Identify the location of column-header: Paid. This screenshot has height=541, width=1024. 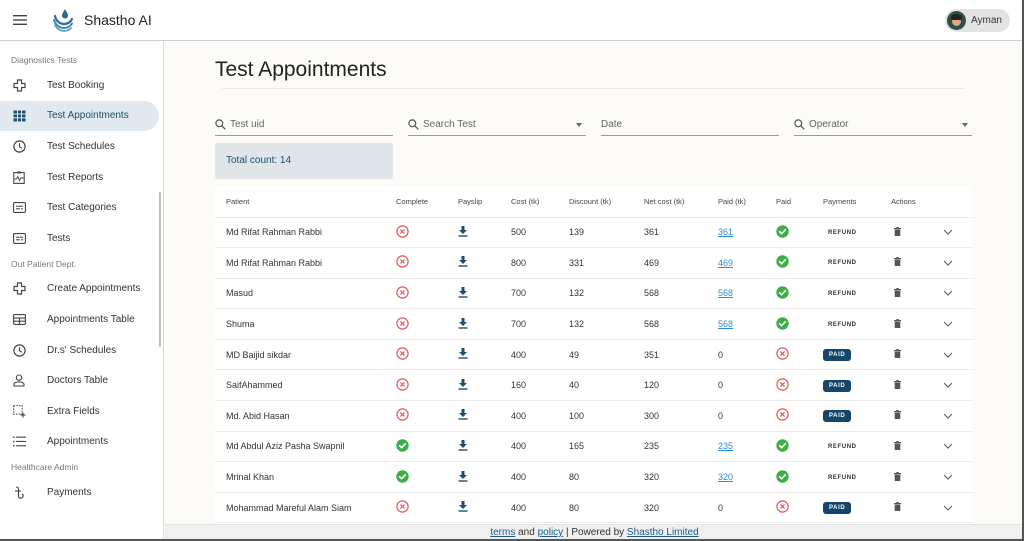
(788, 202).